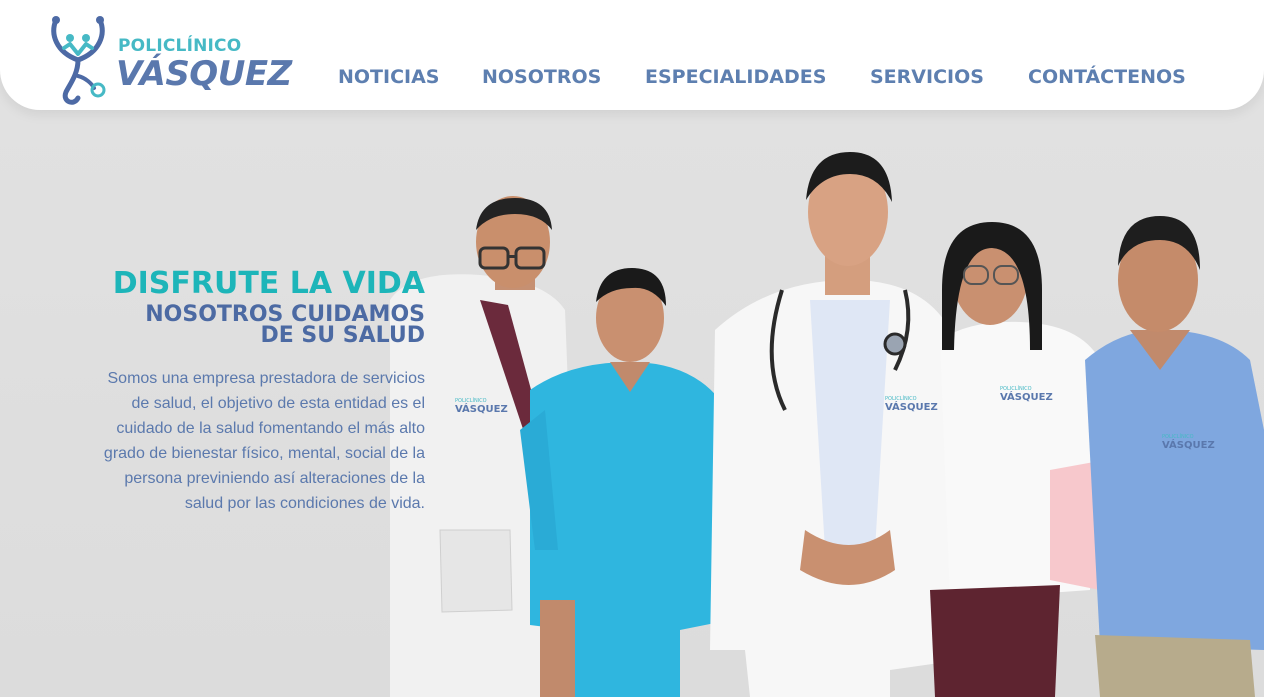  Describe the element at coordinates (389, 77) in the screenshot. I see `nav-item-noticias: NOTICIAS` at that location.